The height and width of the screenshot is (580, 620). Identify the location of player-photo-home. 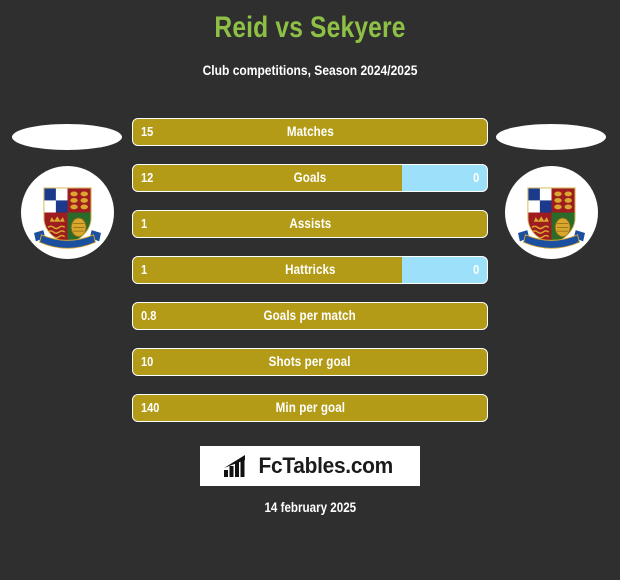
(67, 137).